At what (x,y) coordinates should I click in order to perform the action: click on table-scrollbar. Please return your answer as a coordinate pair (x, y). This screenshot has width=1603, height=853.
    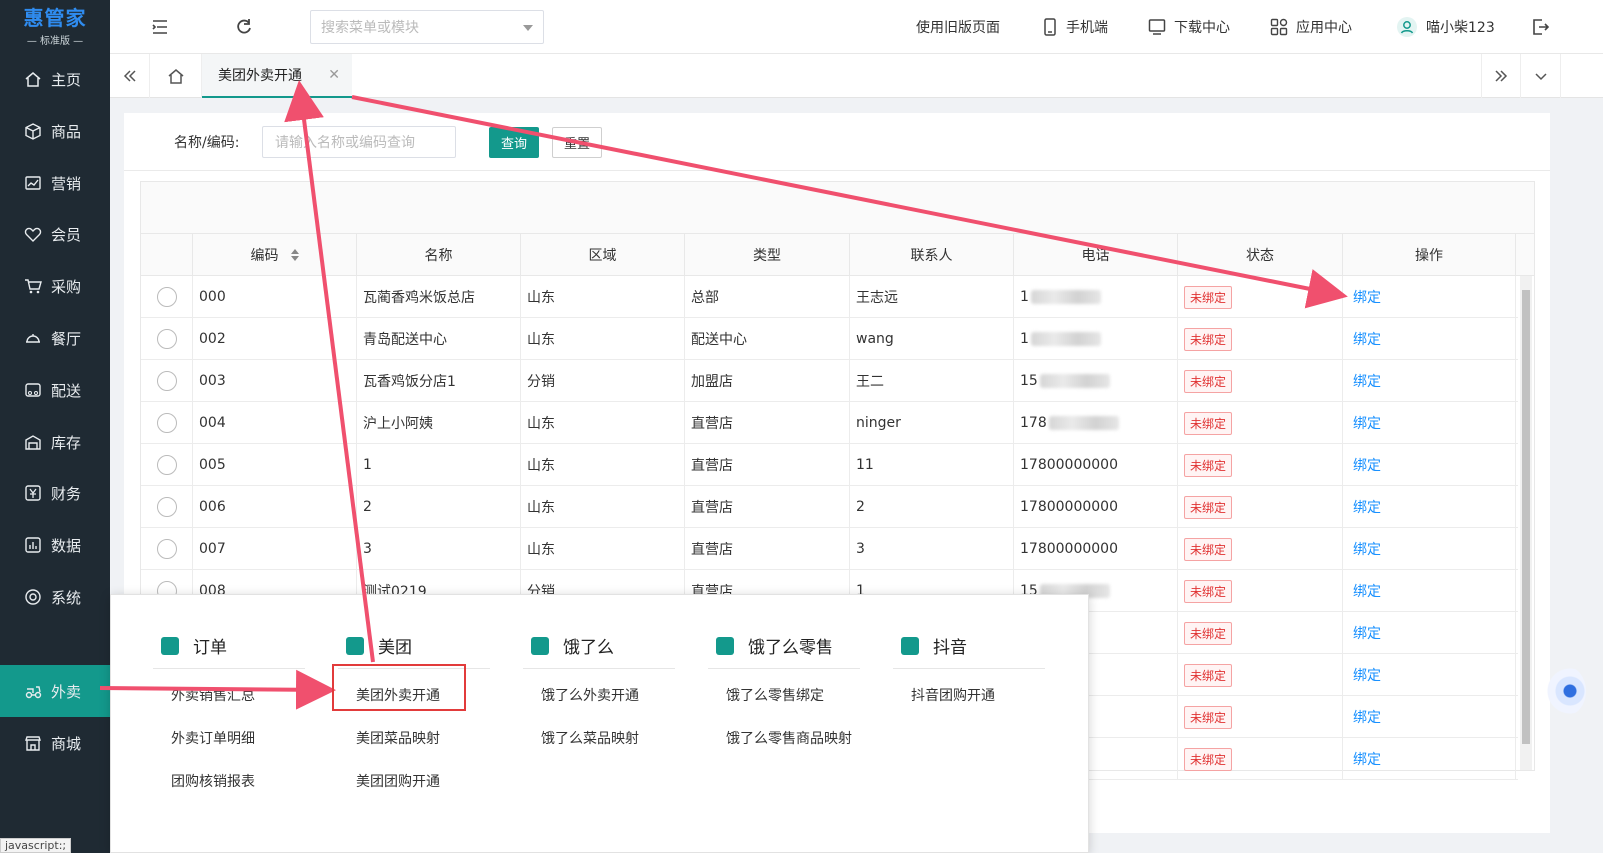
    Looking at the image, I should click on (1526, 523).